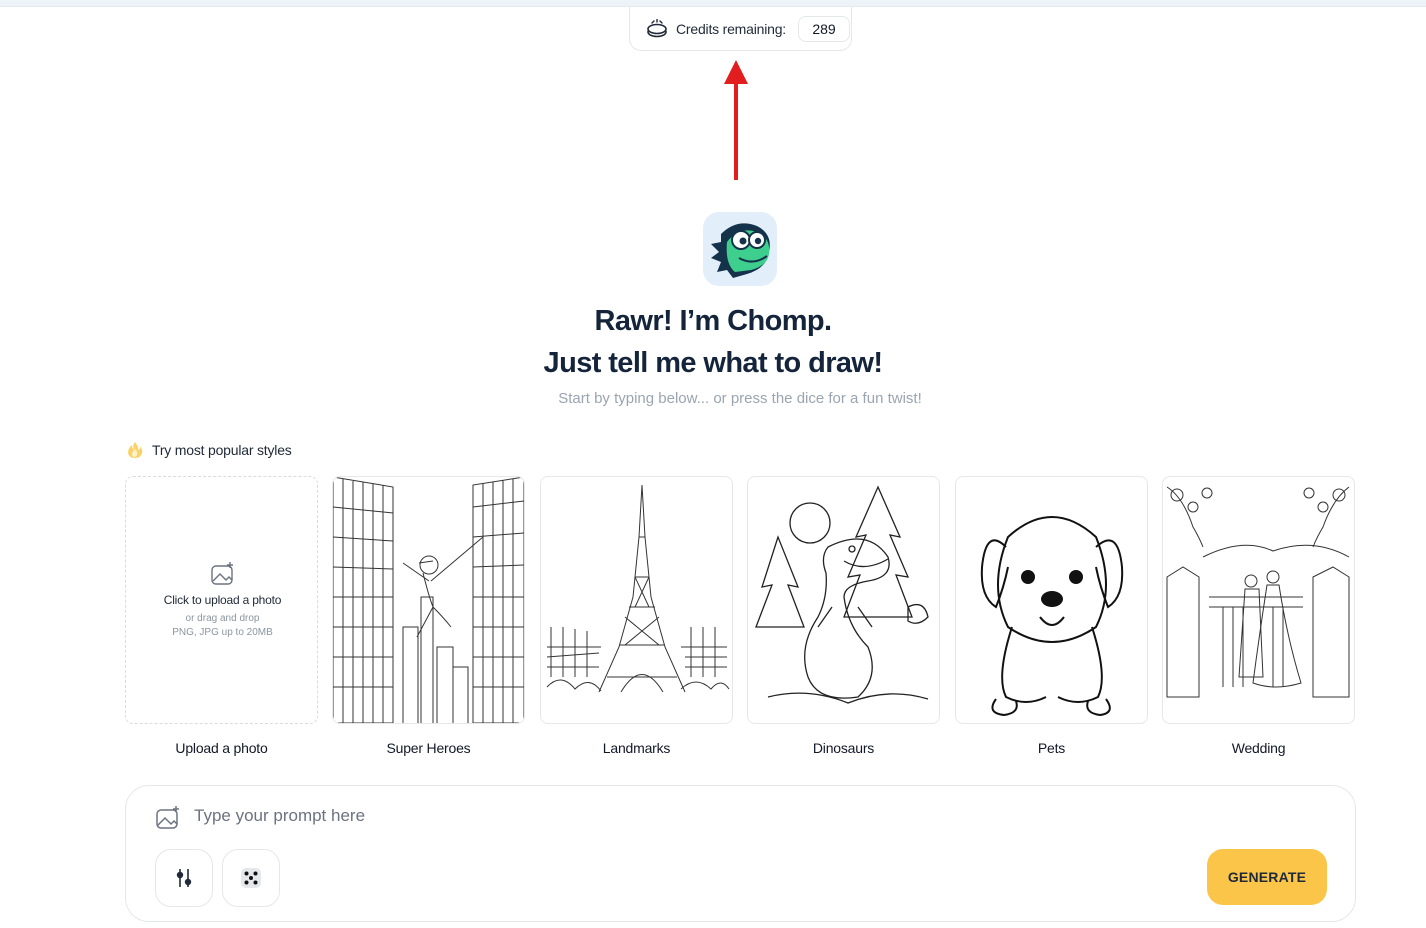  I want to click on super-heroes-image, so click(428, 600).